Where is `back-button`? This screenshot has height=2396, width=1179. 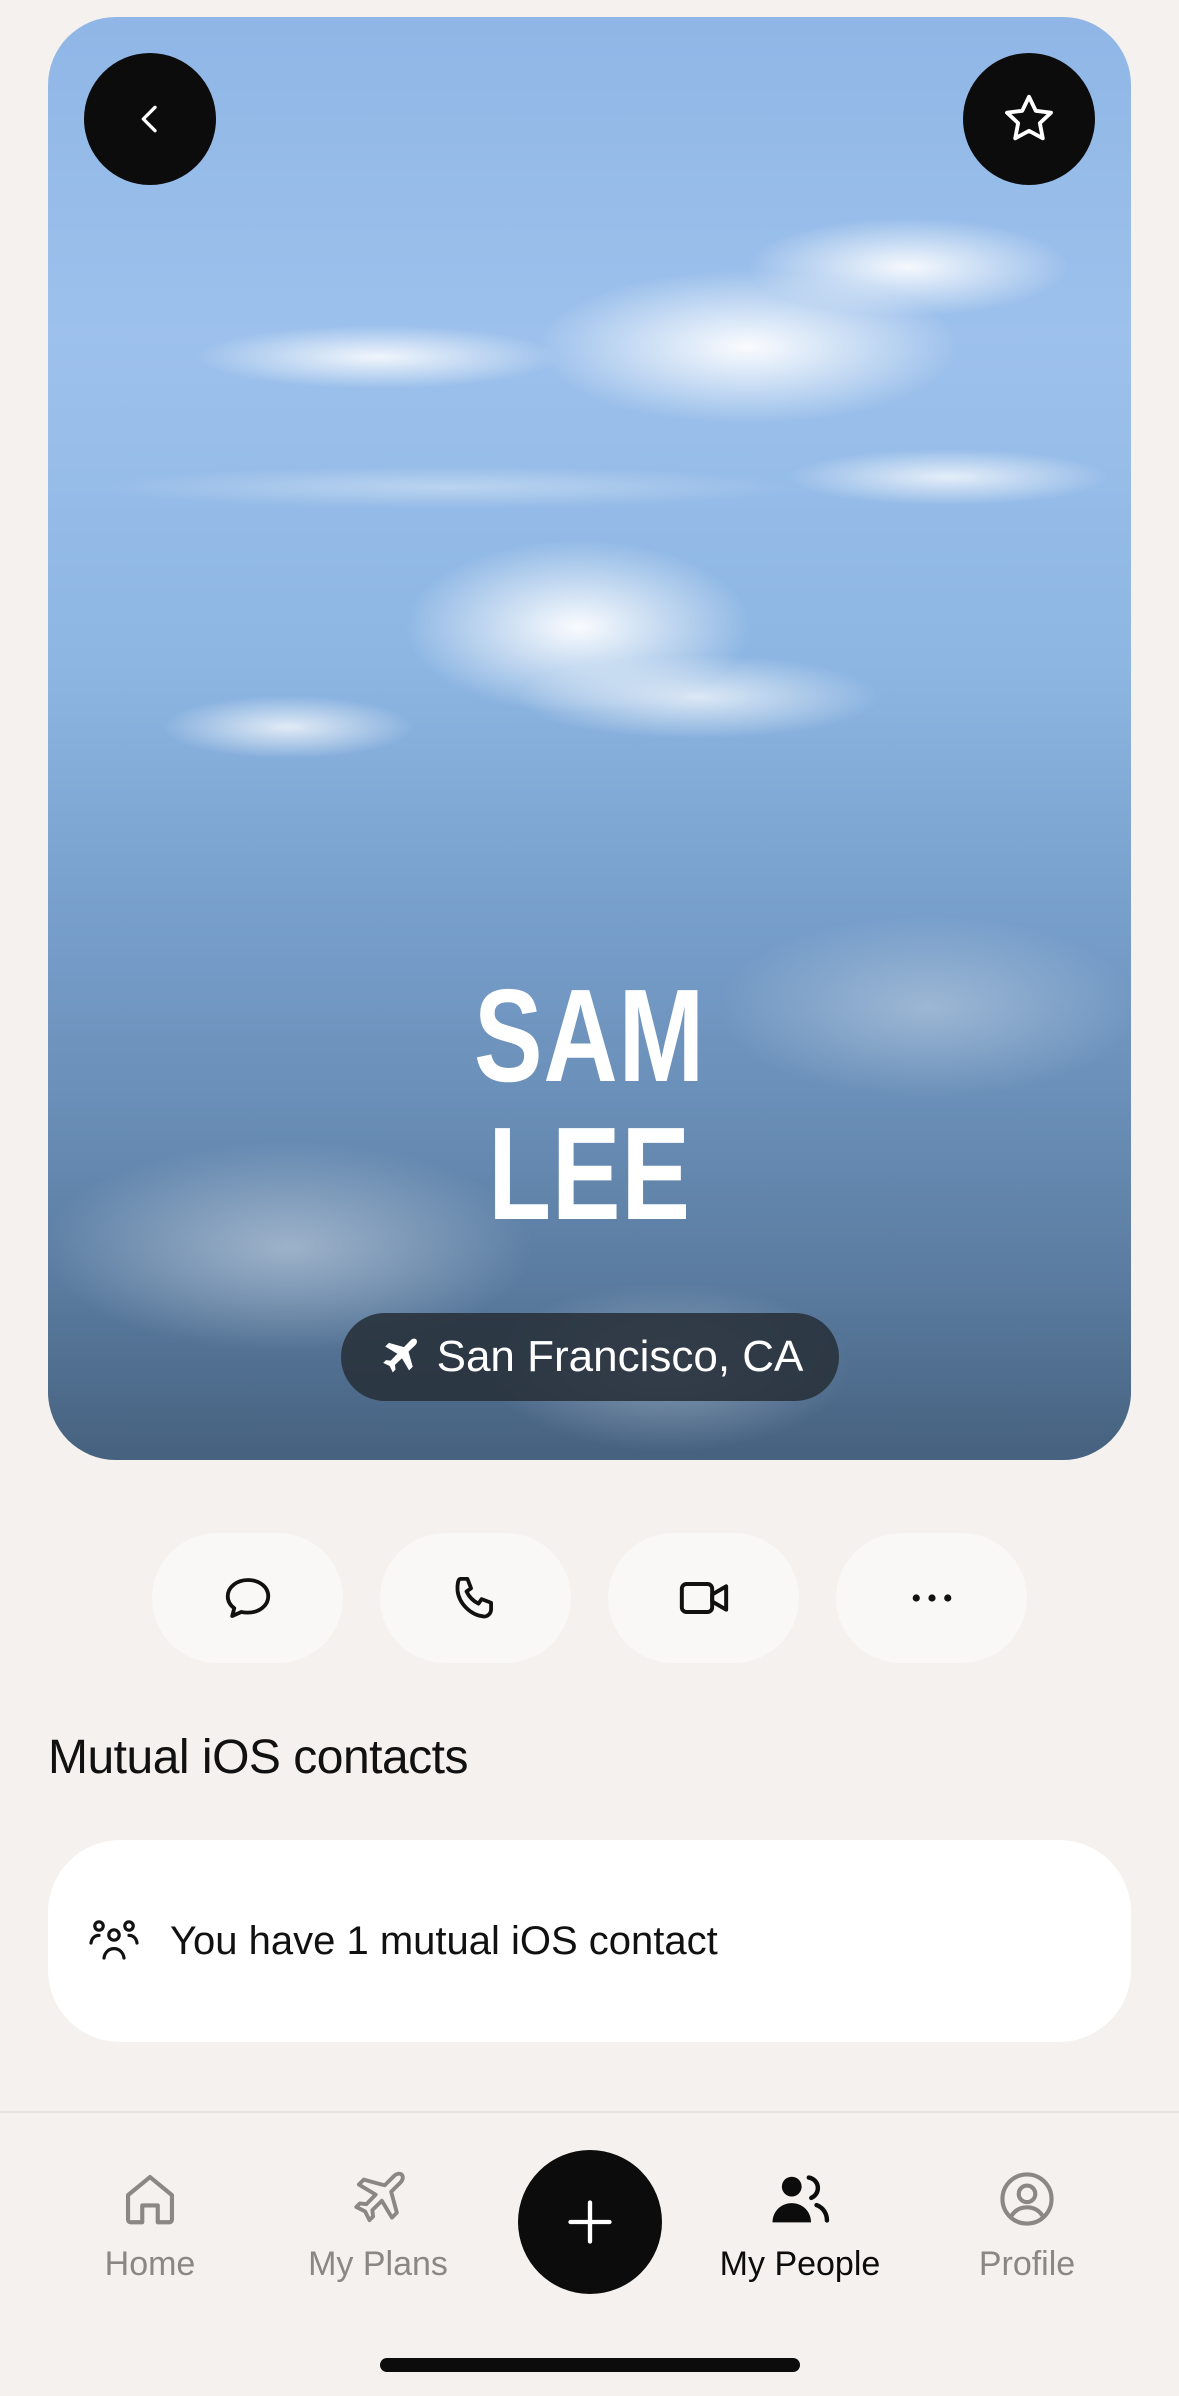
back-button is located at coordinates (150, 119).